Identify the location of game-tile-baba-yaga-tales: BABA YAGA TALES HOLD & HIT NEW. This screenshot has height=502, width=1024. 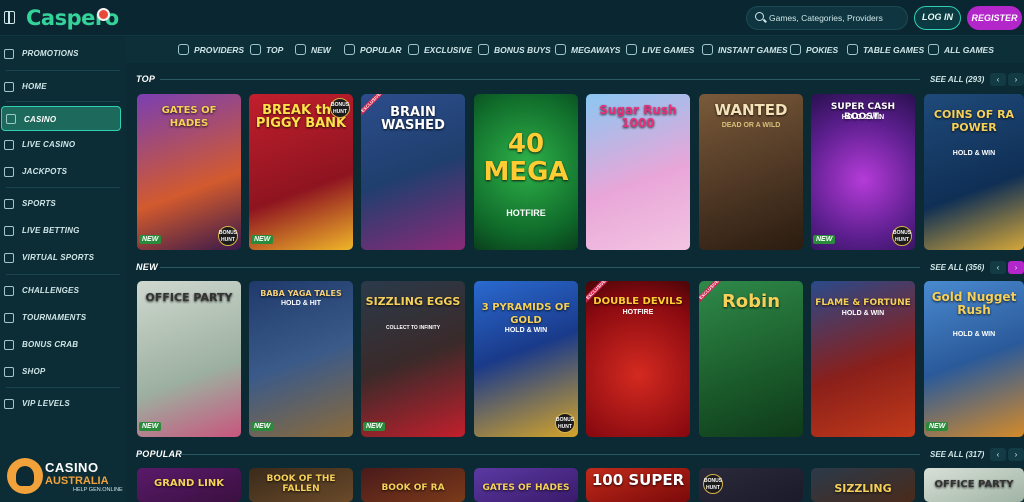
(301, 359).